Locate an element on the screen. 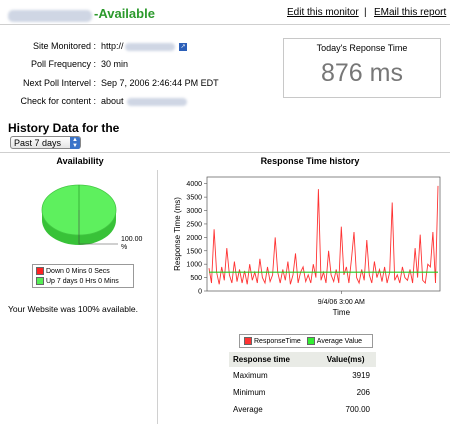  monitor-status: -Available is located at coordinates (124, 13).